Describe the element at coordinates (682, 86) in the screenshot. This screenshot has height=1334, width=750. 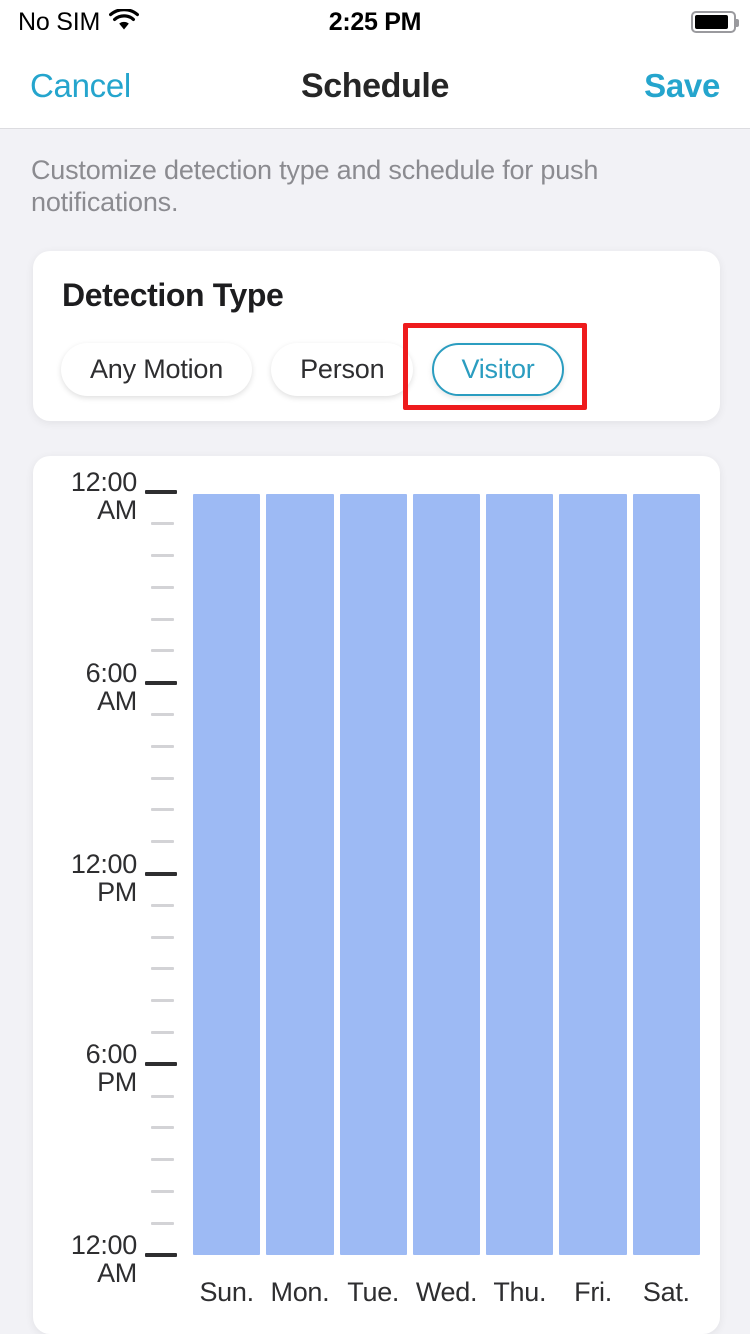
I see `save-button: Save` at that location.